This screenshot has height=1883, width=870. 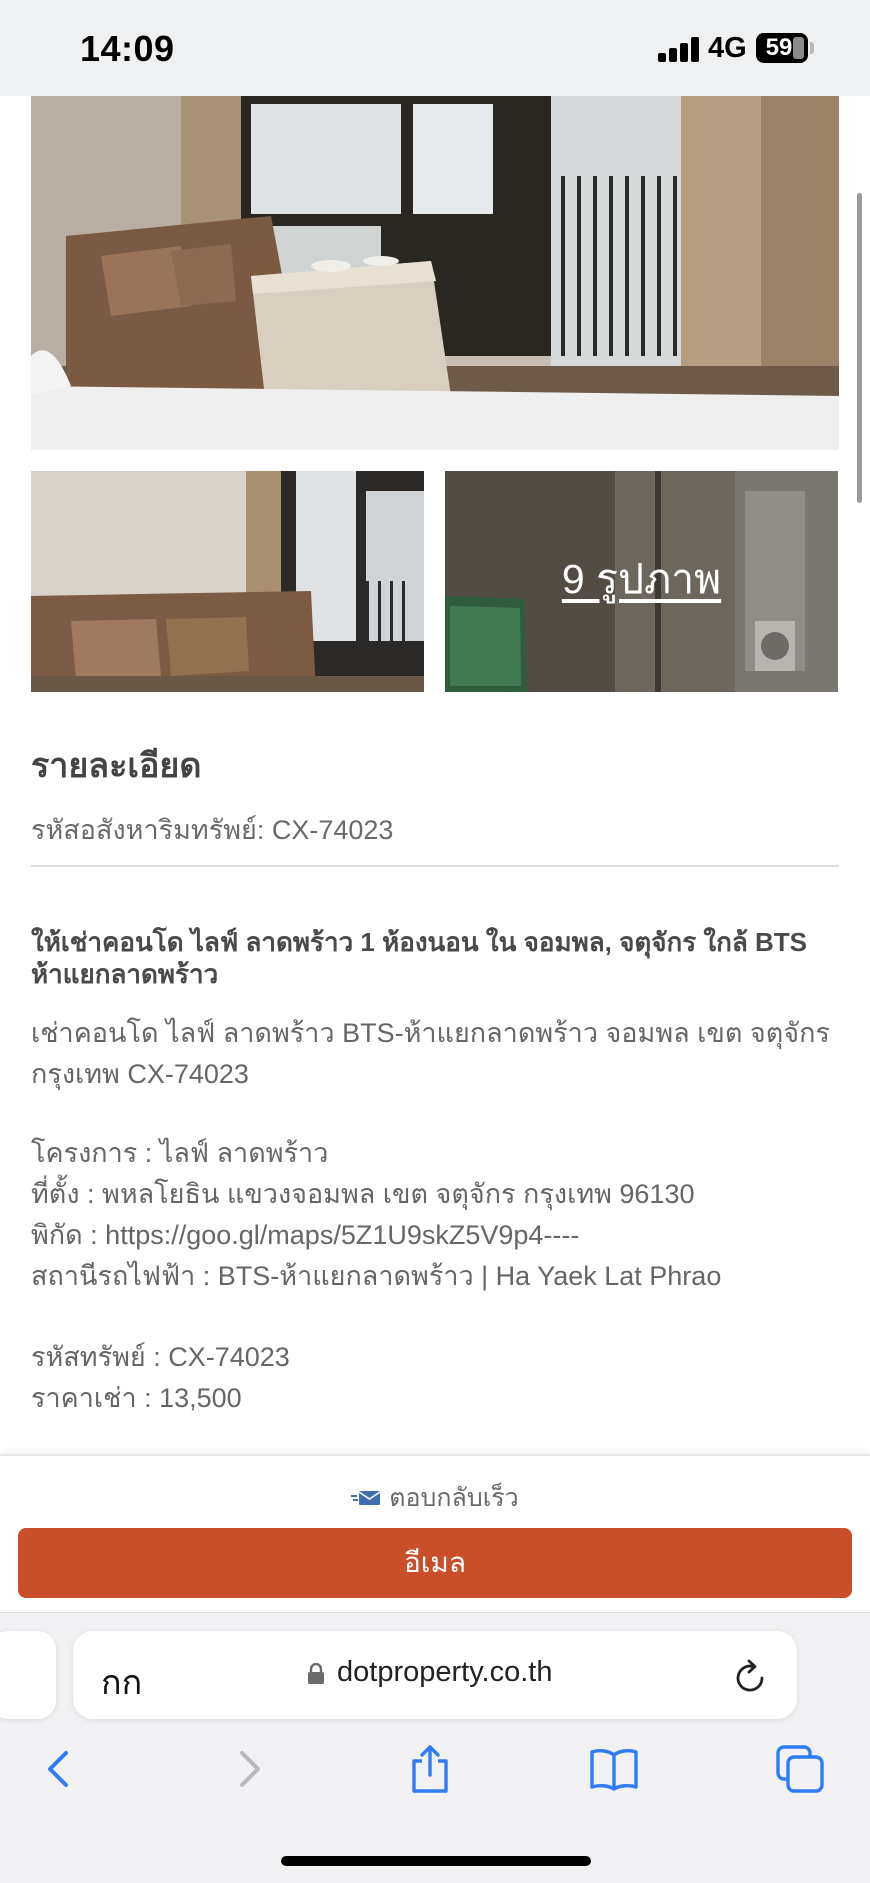 I want to click on gallery-photo-more: 9 รูปภาพ, so click(x=641, y=581).